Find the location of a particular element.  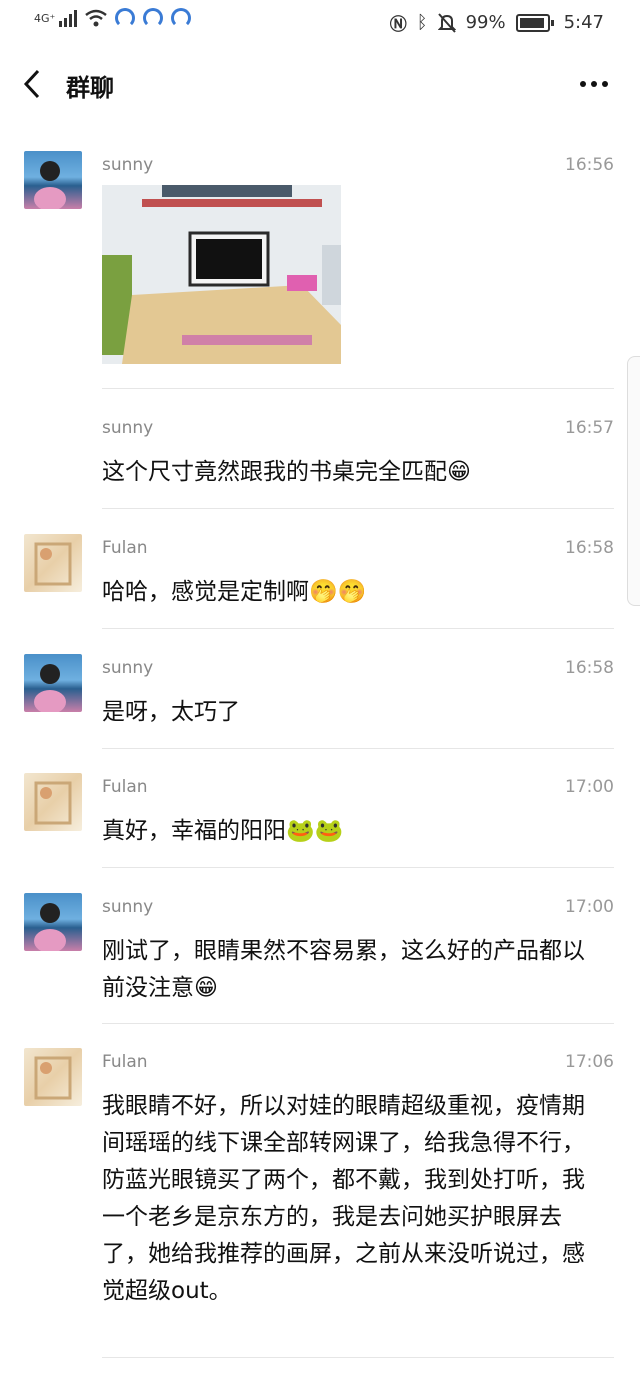

message-text: 哈哈，感觉是定制啊🤭🤭 is located at coordinates (234, 592).